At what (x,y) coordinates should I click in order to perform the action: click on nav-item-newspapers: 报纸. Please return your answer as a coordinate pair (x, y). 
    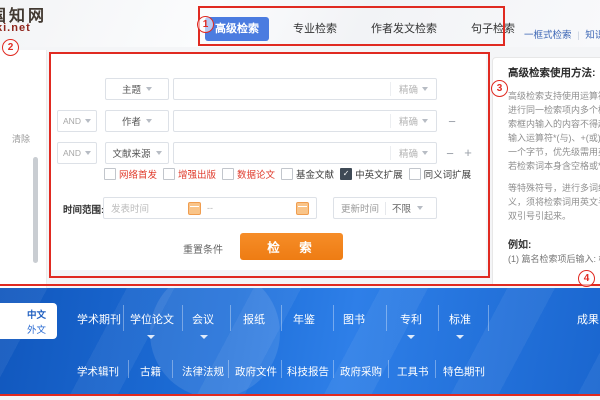
    Looking at the image, I should click on (254, 319).